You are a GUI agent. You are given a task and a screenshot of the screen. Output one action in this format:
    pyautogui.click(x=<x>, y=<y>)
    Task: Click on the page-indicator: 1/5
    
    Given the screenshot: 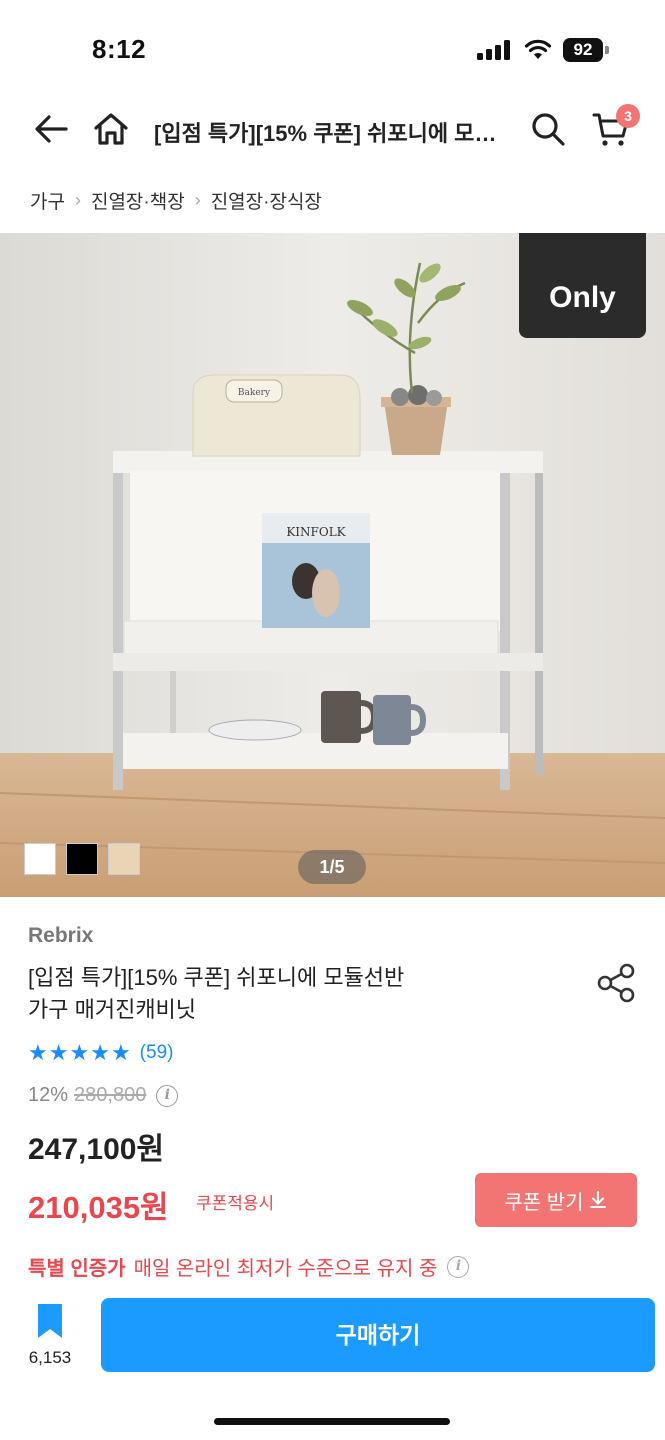 What is the action you would take?
    pyautogui.click(x=332, y=867)
    